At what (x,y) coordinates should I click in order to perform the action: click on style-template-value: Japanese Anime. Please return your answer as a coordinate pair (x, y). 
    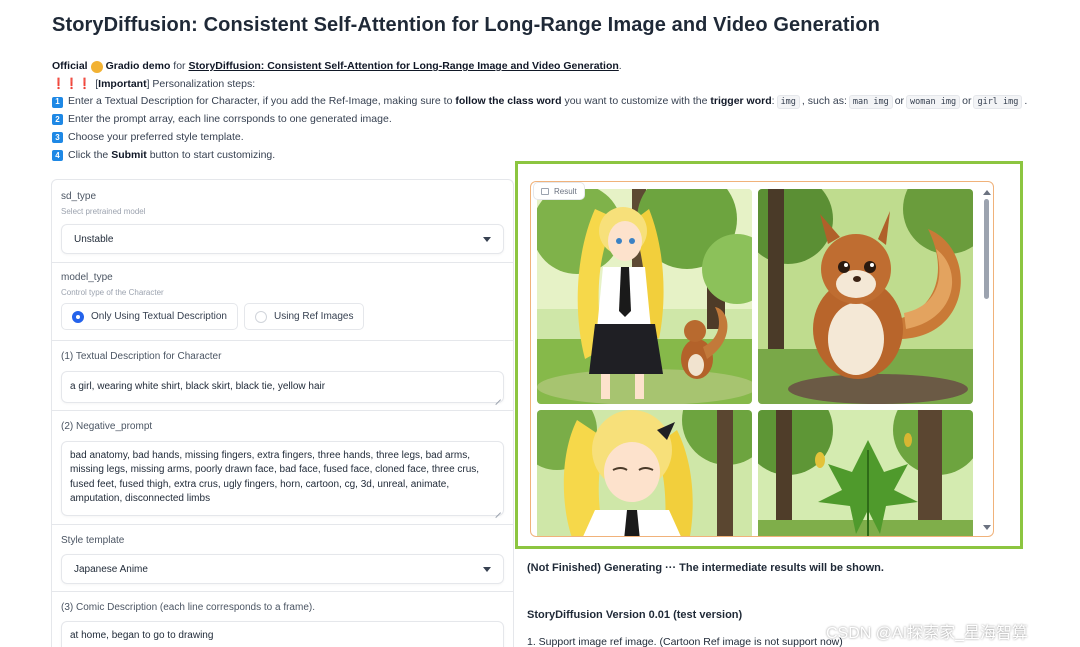
    Looking at the image, I should click on (111, 569).